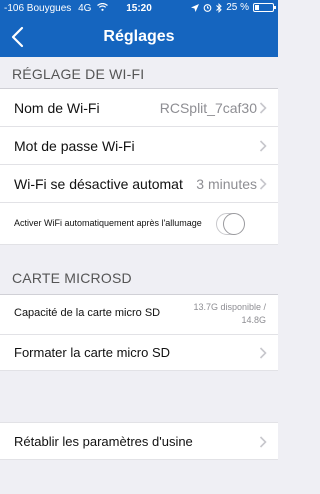  Describe the element at coordinates (229, 307) in the screenshot. I see `sd-capacity-line1: 13.7G disponible /` at that location.